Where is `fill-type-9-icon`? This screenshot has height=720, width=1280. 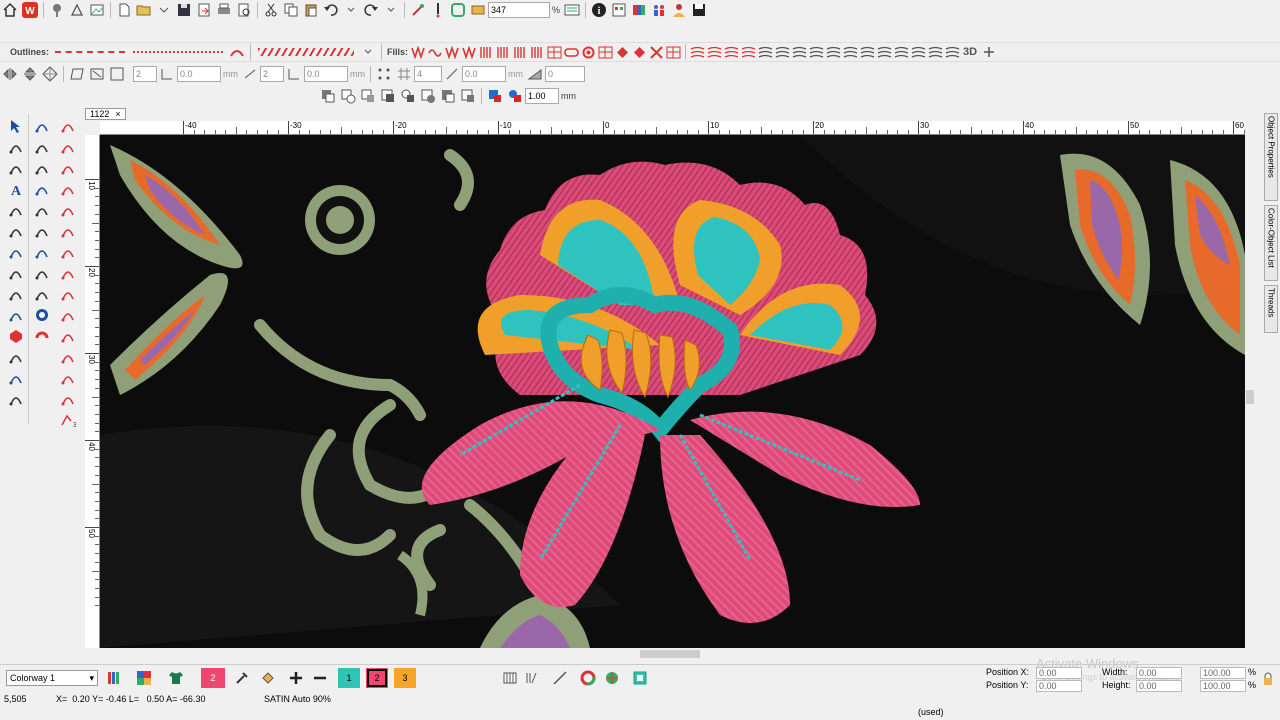 fill-type-9-icon is located at coordinates (554, 52).